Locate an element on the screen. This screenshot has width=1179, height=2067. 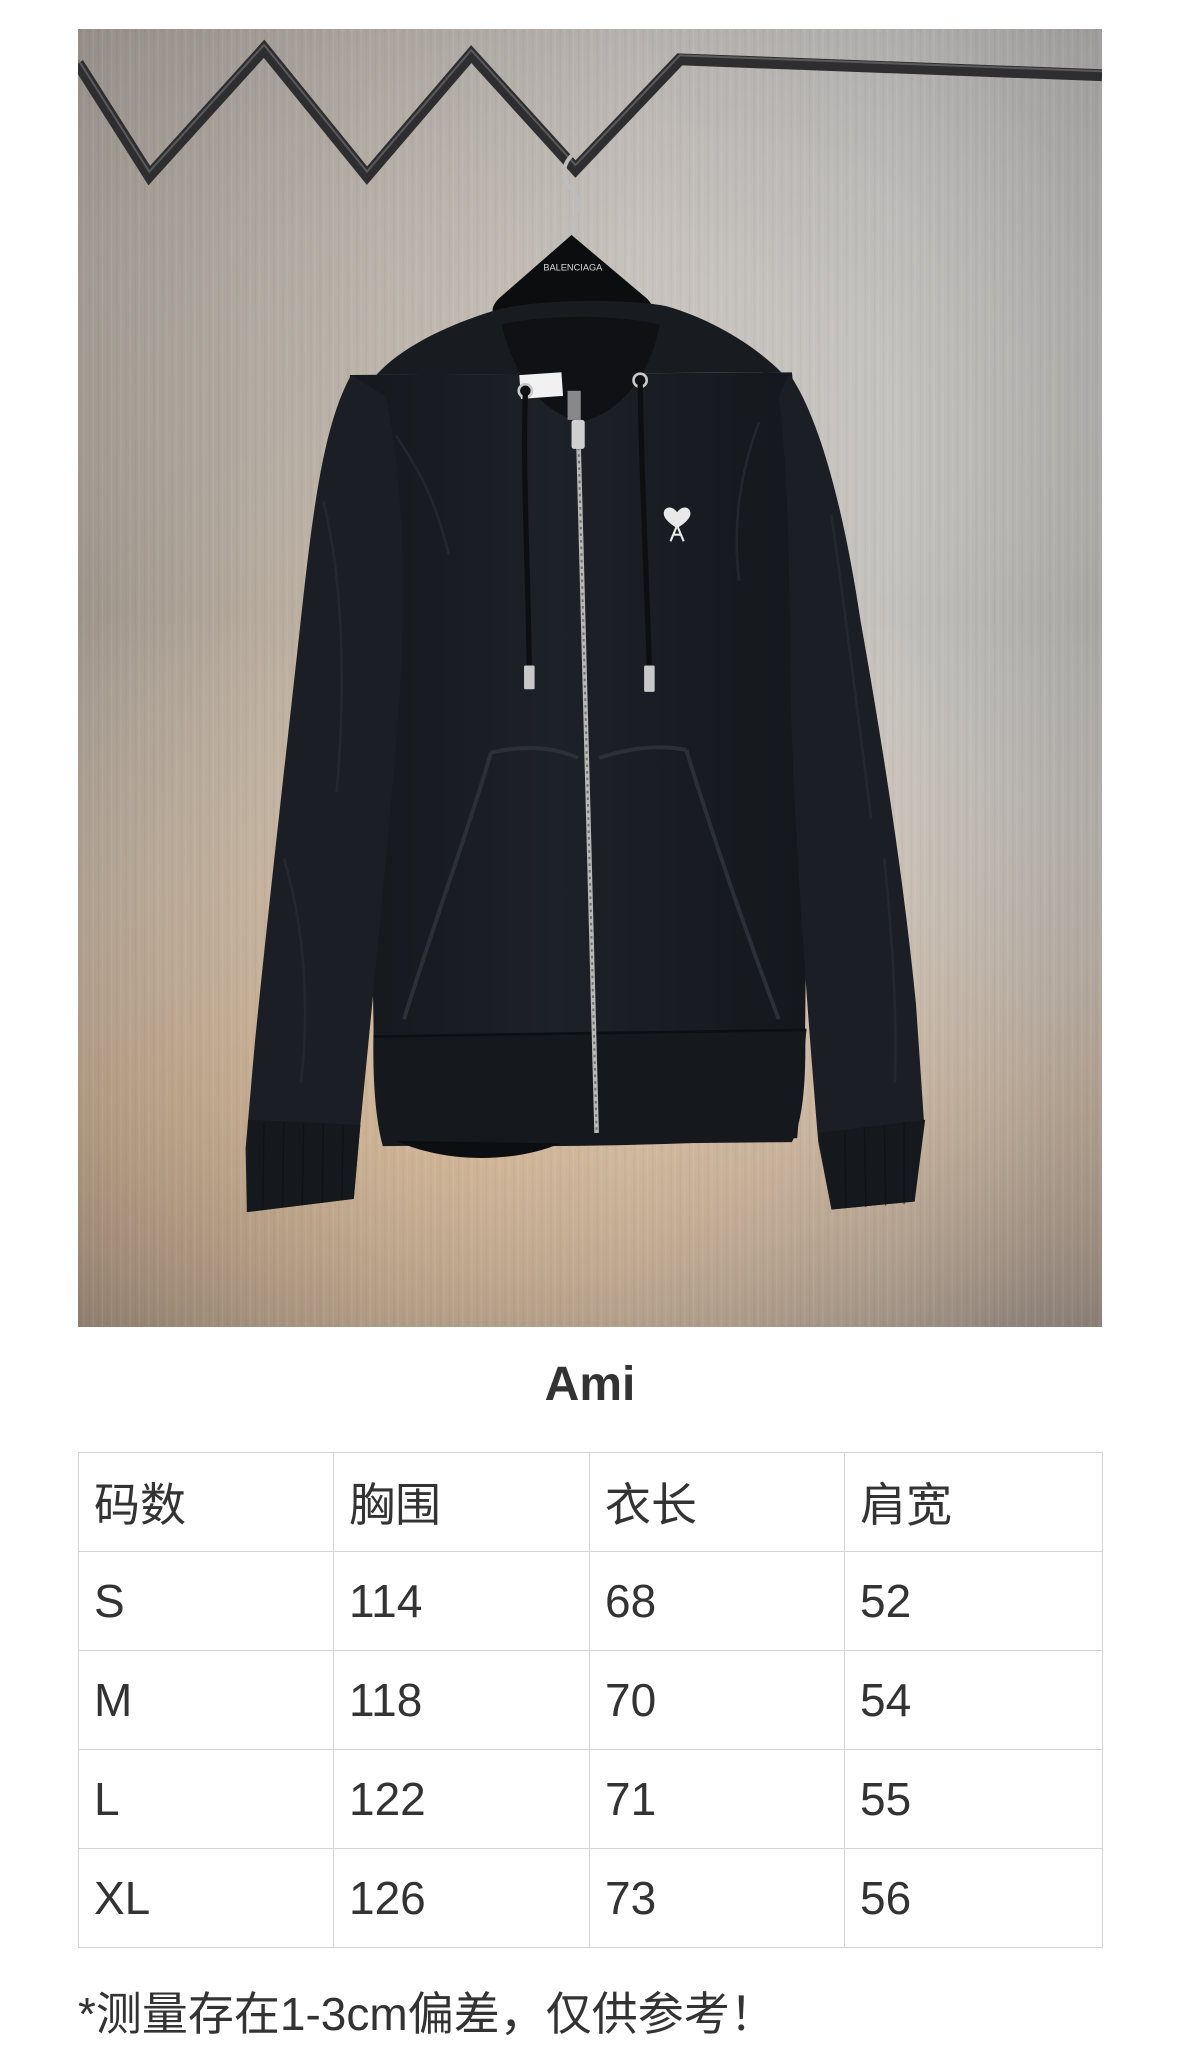
table-row: L 122 71 55 is located at coordinates (590, 1799).